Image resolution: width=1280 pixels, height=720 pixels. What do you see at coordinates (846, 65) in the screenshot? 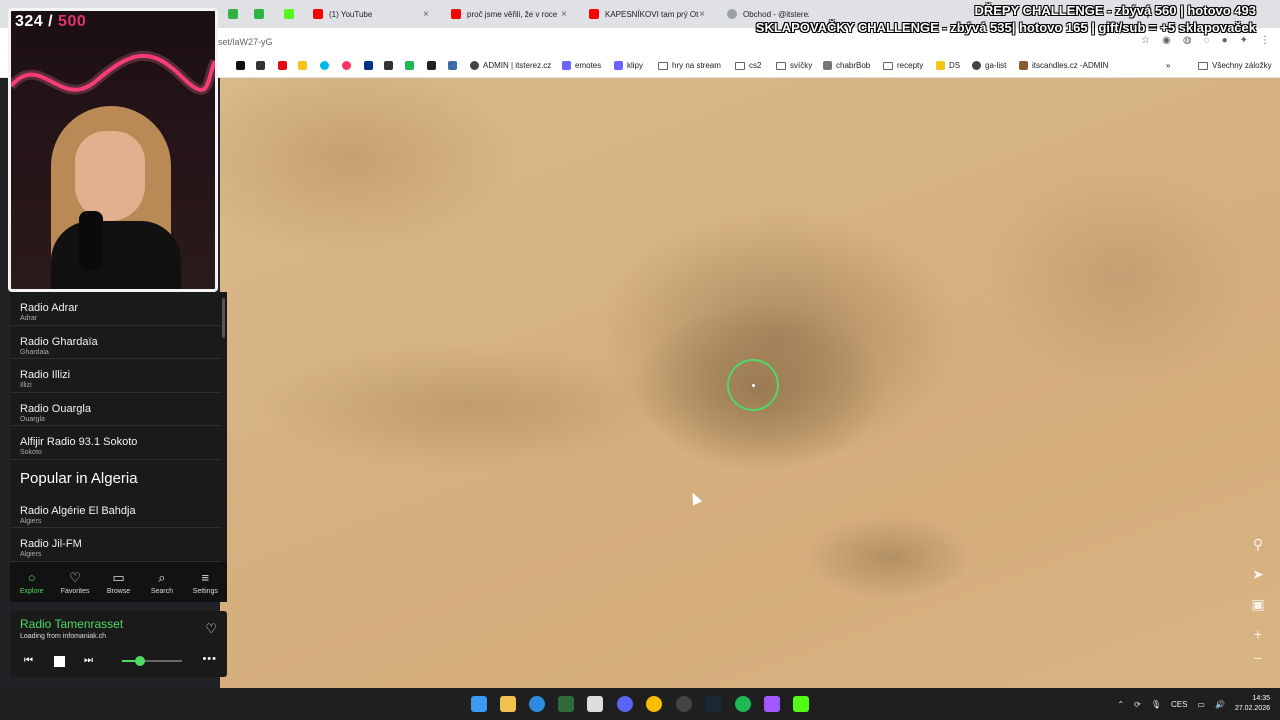
I see `bookmark-chabrbob: chabrBob` at bounding box center [846, 65].